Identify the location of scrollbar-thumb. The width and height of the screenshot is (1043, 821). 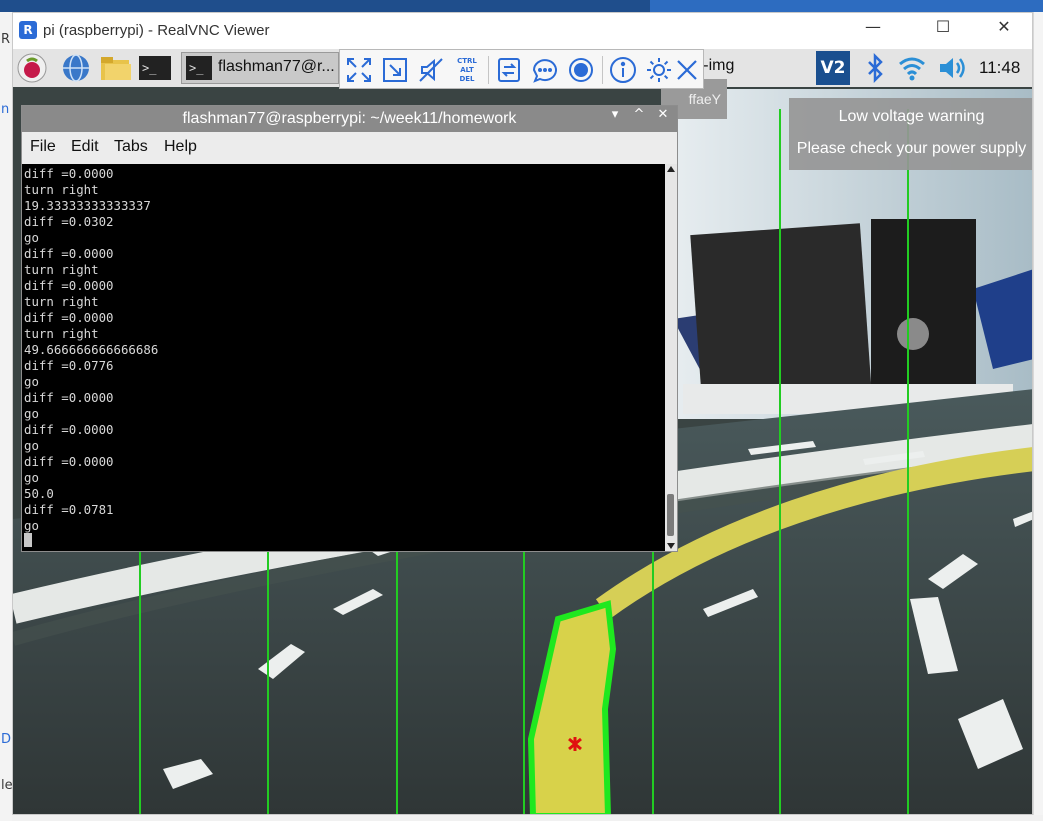
(670, 515).